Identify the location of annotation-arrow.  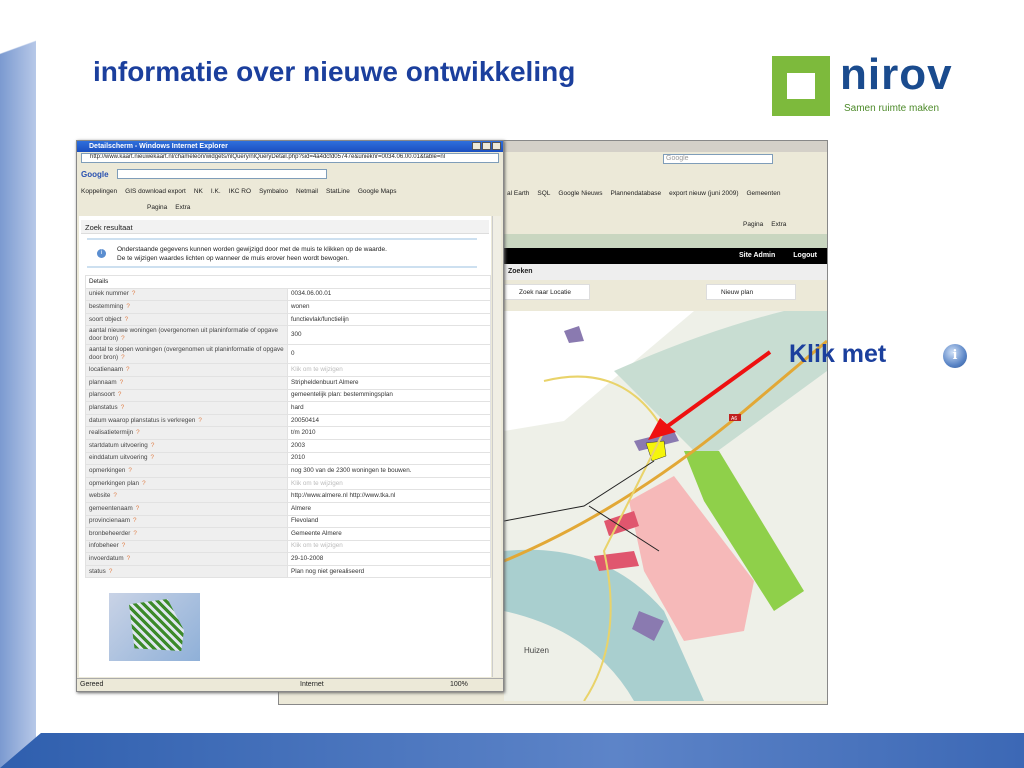
(710, 395).